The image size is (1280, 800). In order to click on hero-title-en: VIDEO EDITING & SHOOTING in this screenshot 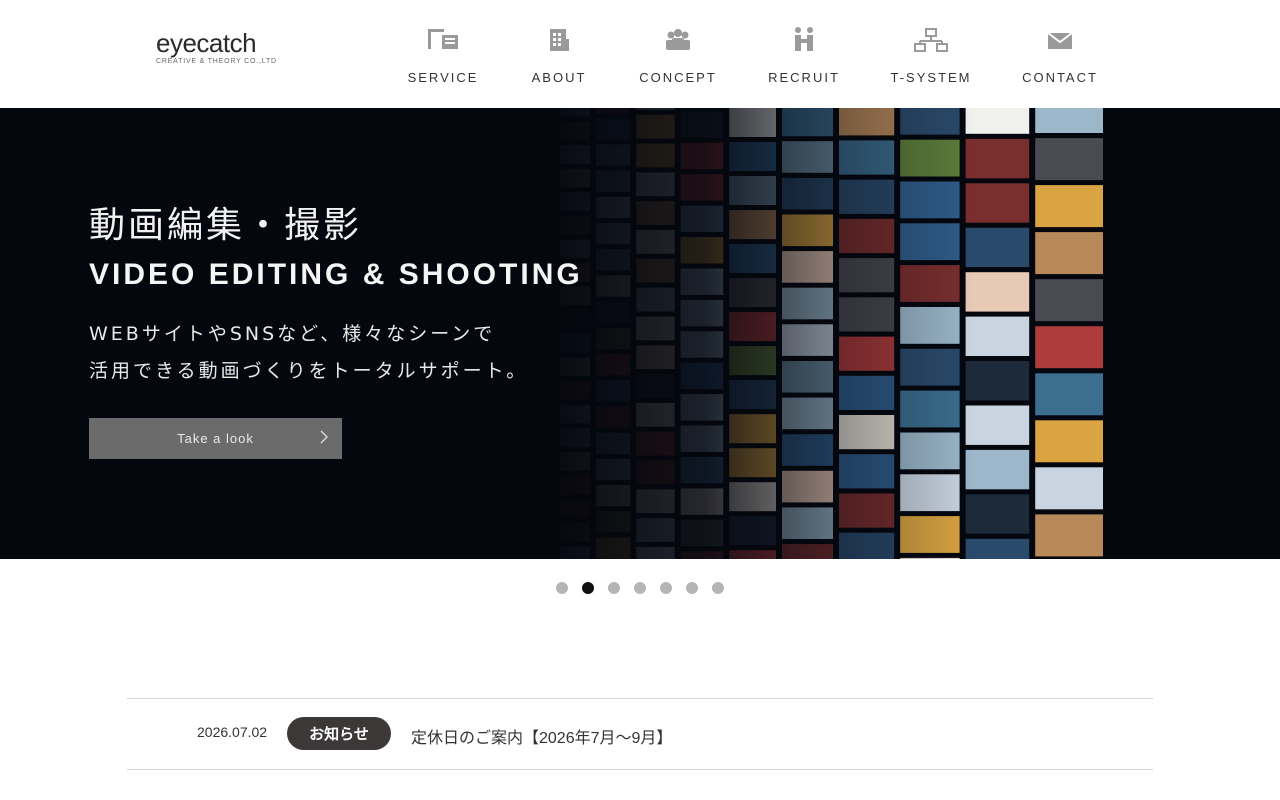, I will do `click(336, 274)`.